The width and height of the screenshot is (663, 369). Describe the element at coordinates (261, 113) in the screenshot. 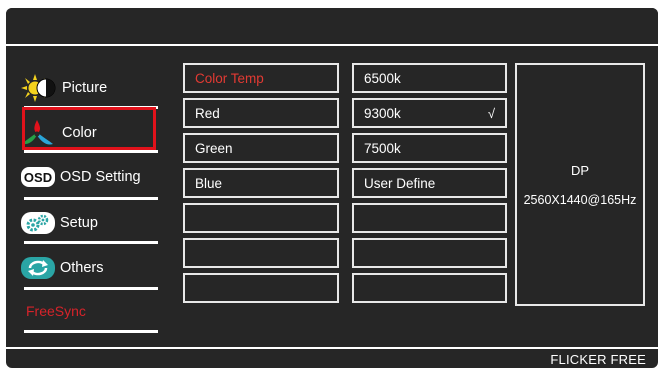

I see `submenu-item-red: Red` at that location.